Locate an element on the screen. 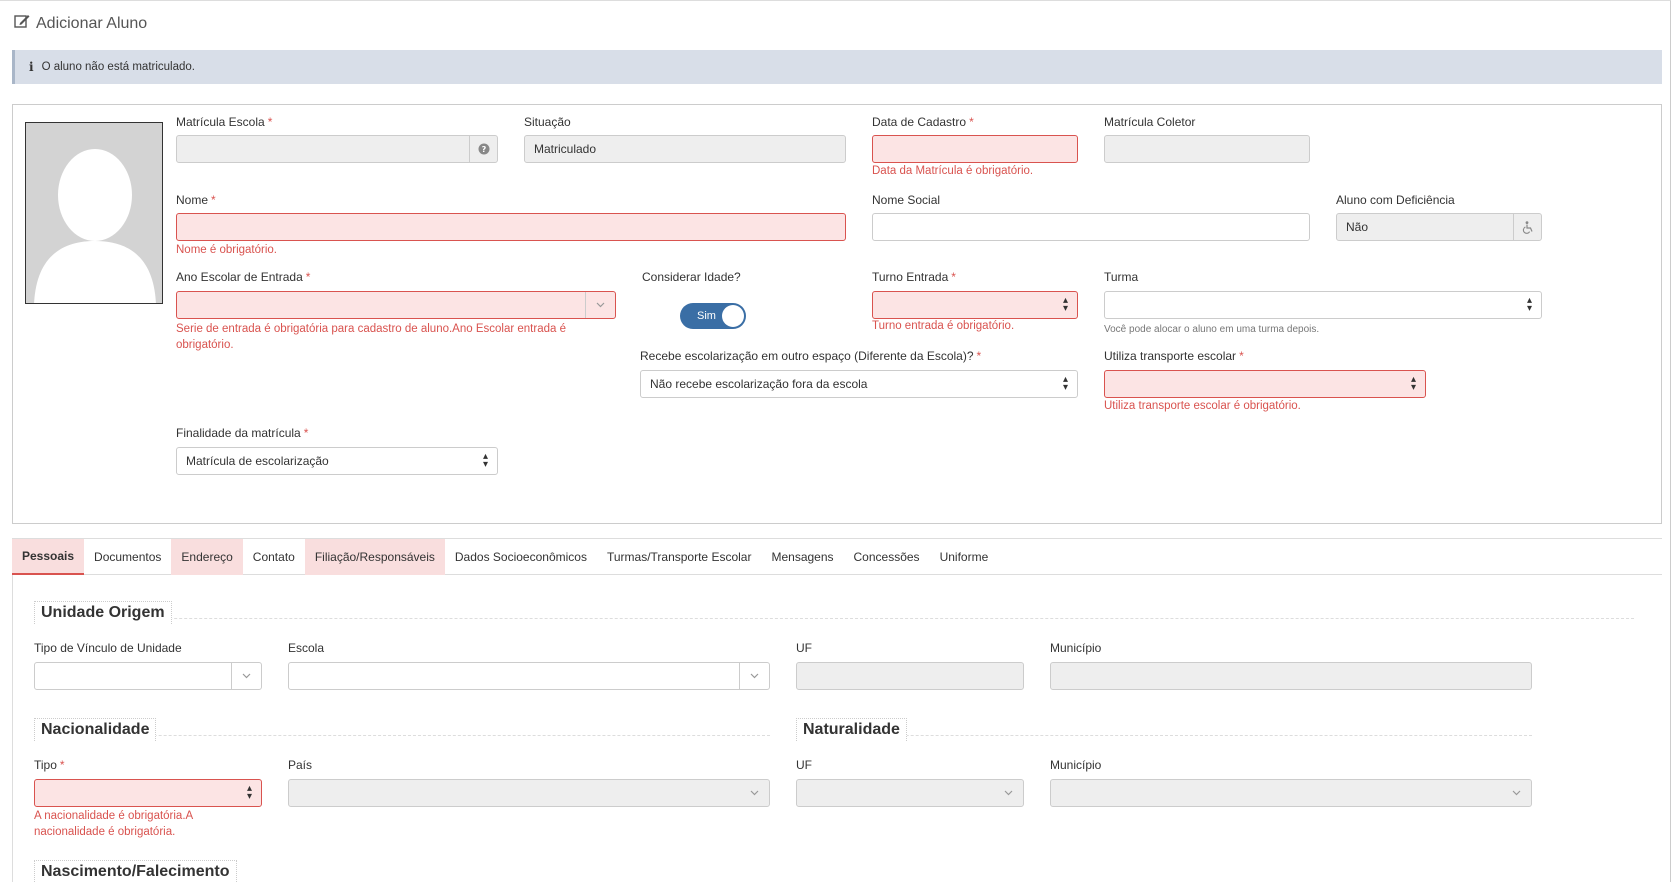  nome-social-label: Nome Social is located at coordinates (906, 200).